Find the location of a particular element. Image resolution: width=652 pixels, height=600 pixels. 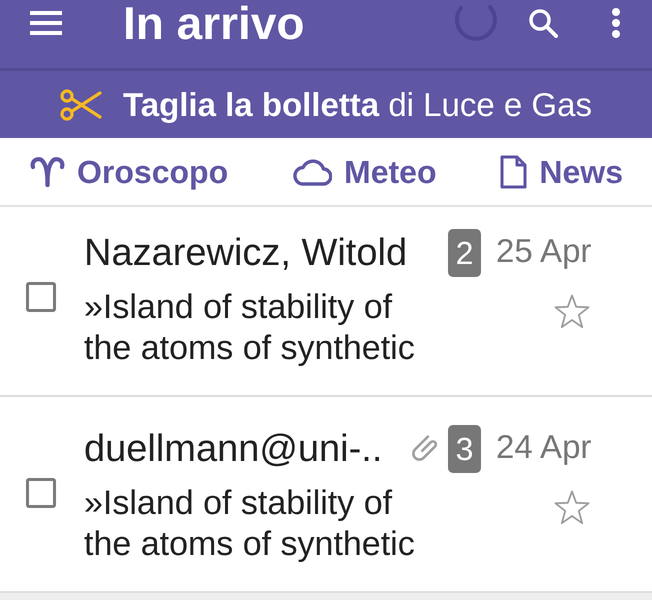

search-icon is located at coordinates (543, 23).